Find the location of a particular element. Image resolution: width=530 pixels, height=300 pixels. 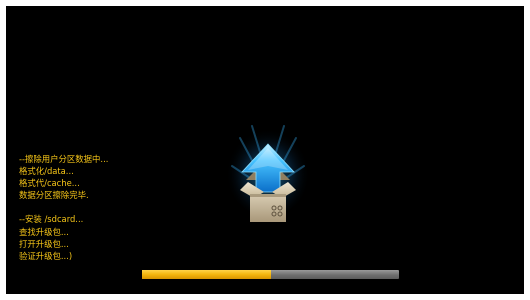

log-line: 验证升级包...) is located at coordinates (46, 255).